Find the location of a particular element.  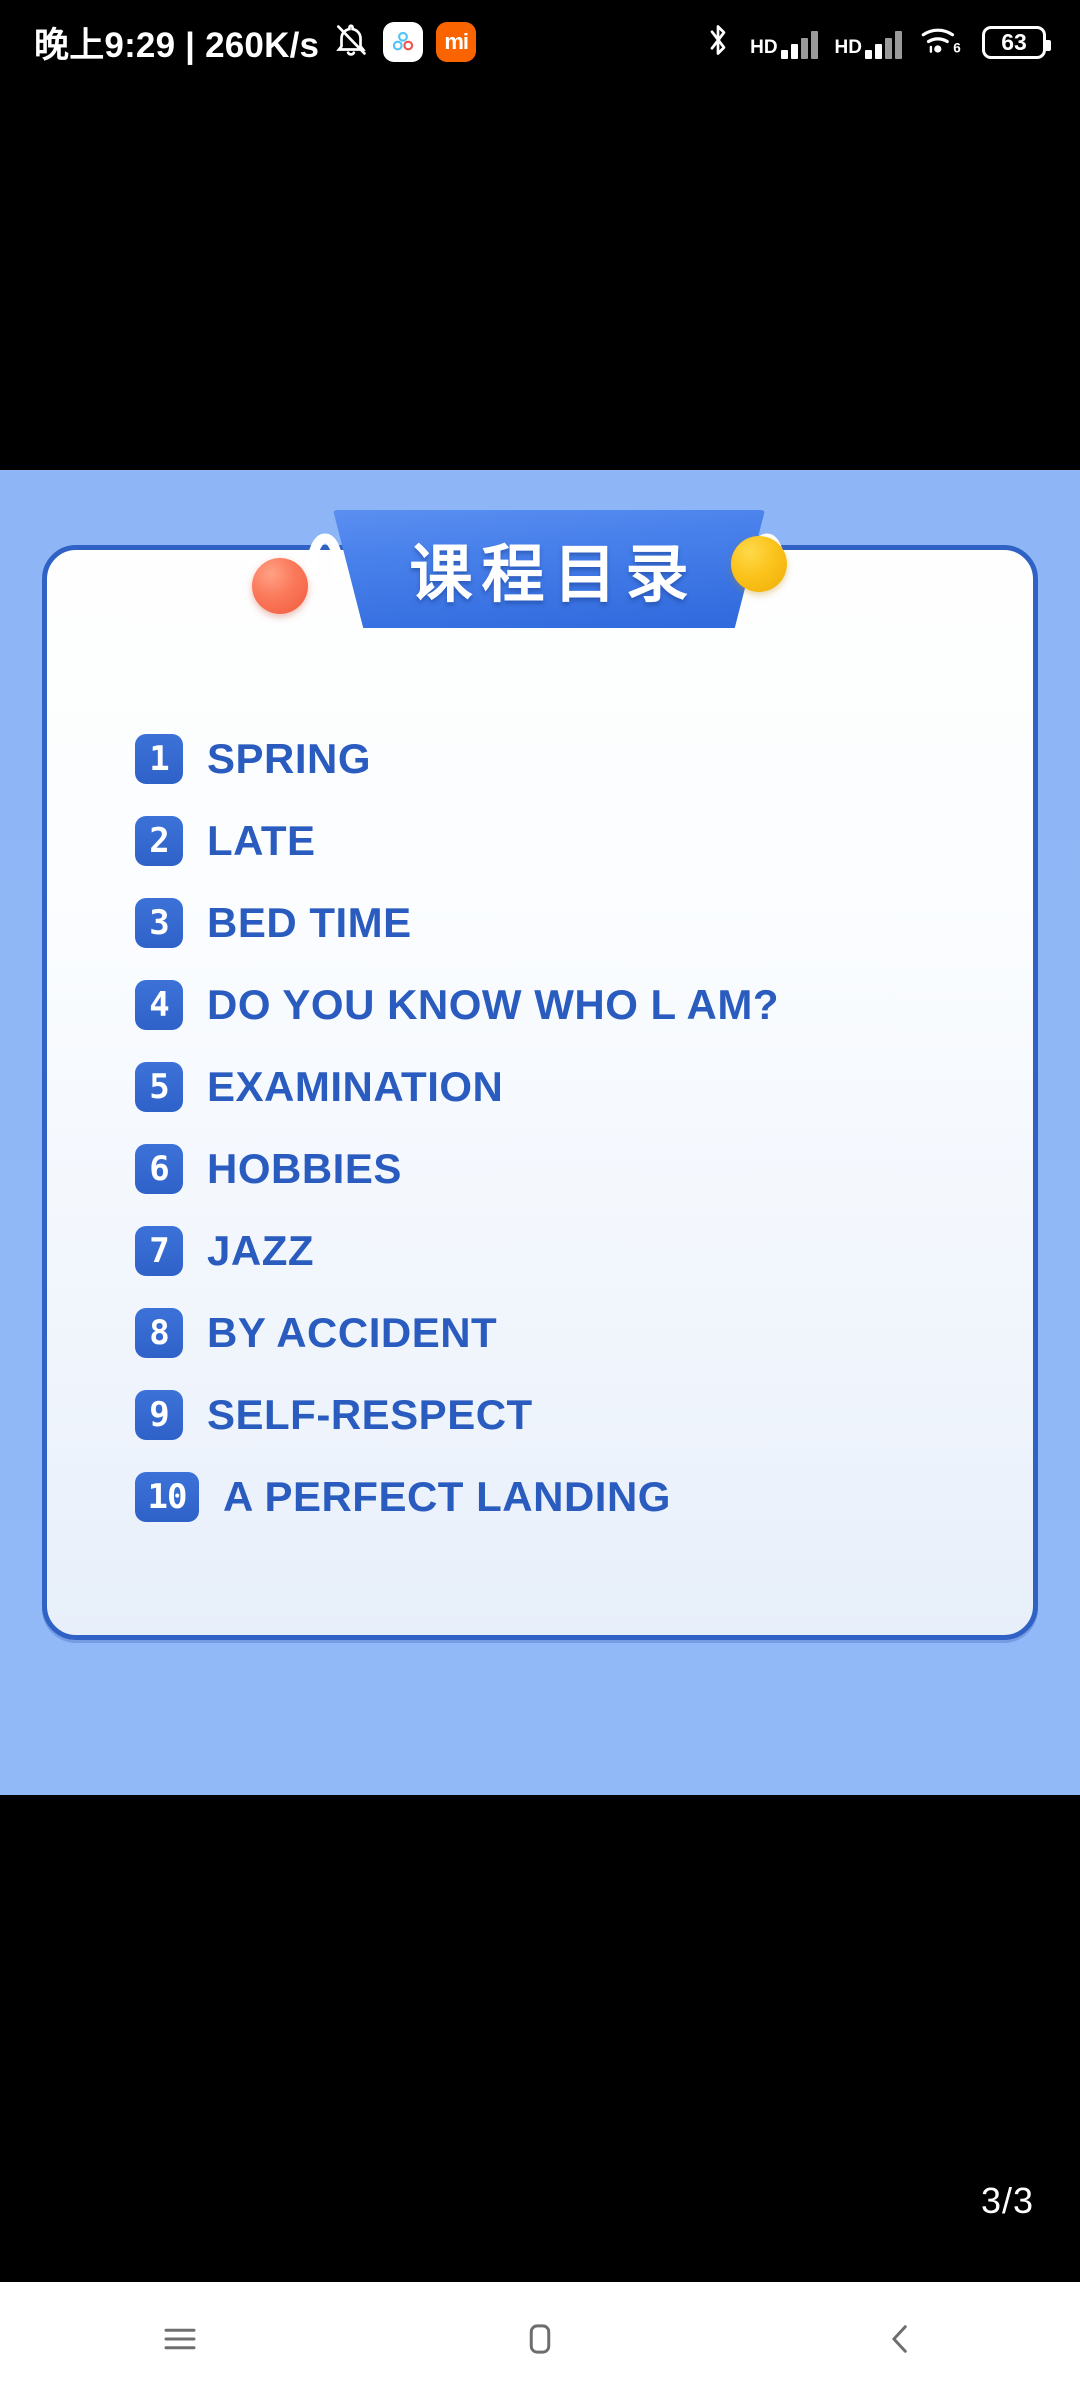

item-label: SELF-RESPECT is located at coordinates (370, 1414).